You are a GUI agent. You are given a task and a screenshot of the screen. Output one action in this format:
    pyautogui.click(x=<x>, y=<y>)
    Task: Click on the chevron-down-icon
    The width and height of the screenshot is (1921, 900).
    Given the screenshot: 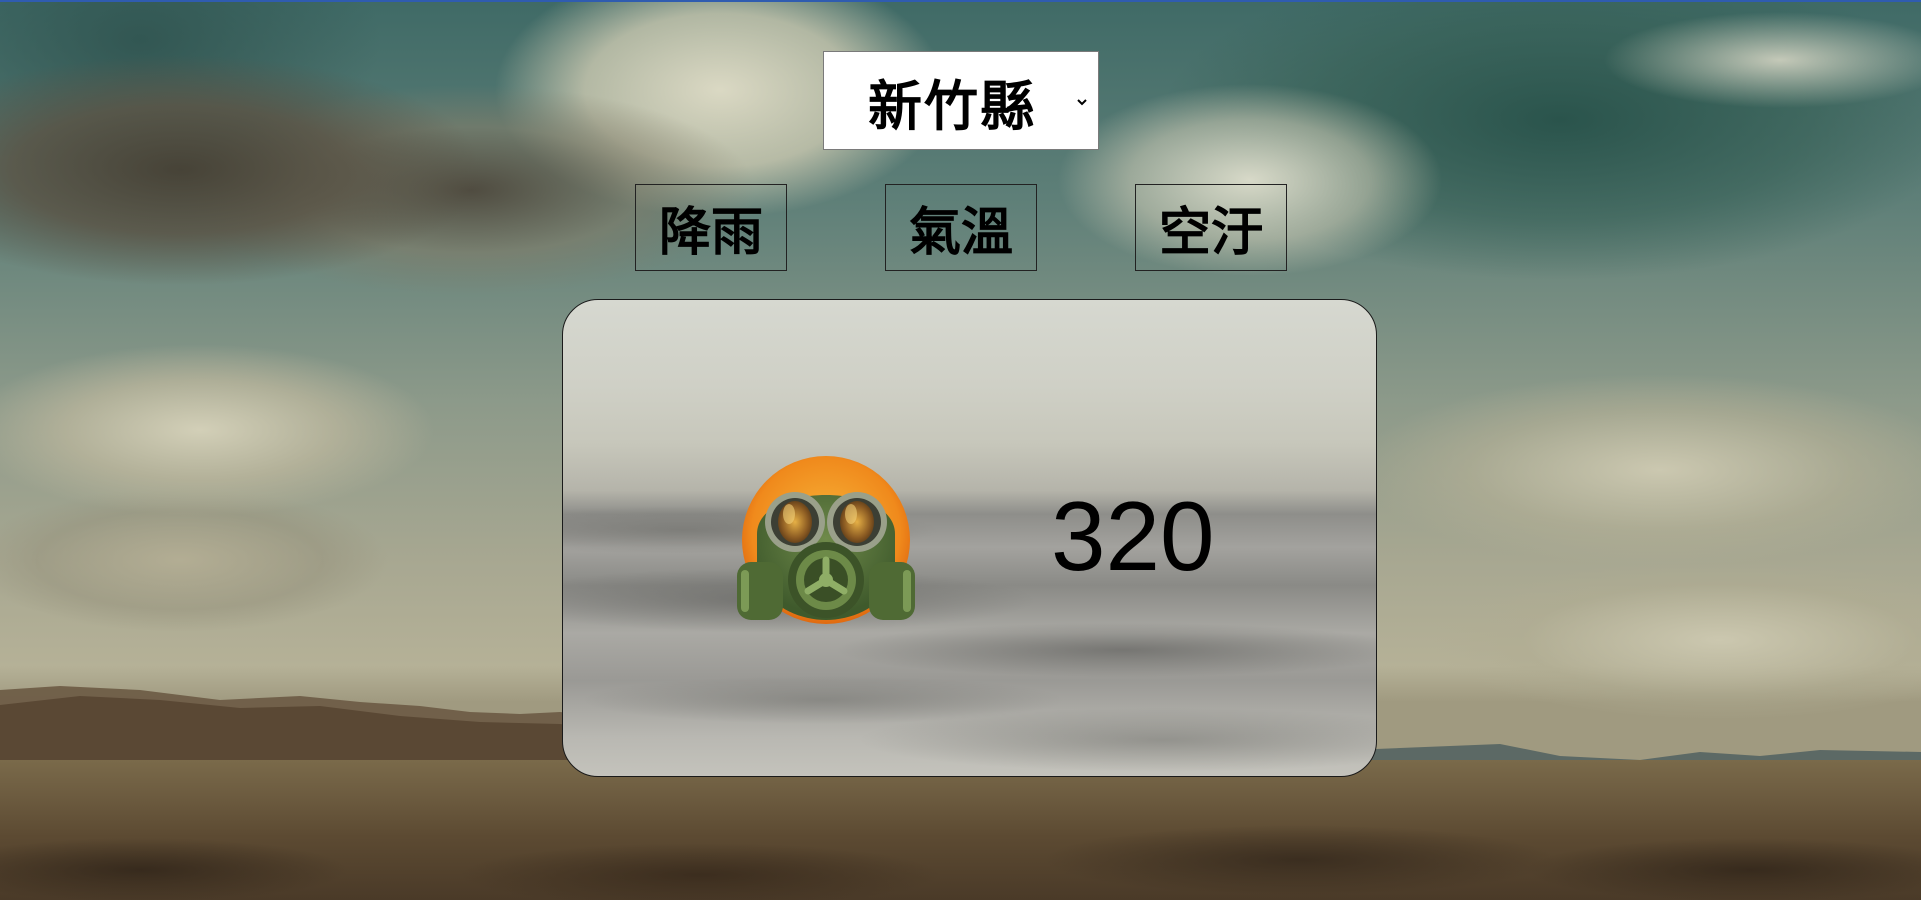 What is the action you would take?
    pyautogui.click(x=1082, y=102)
    